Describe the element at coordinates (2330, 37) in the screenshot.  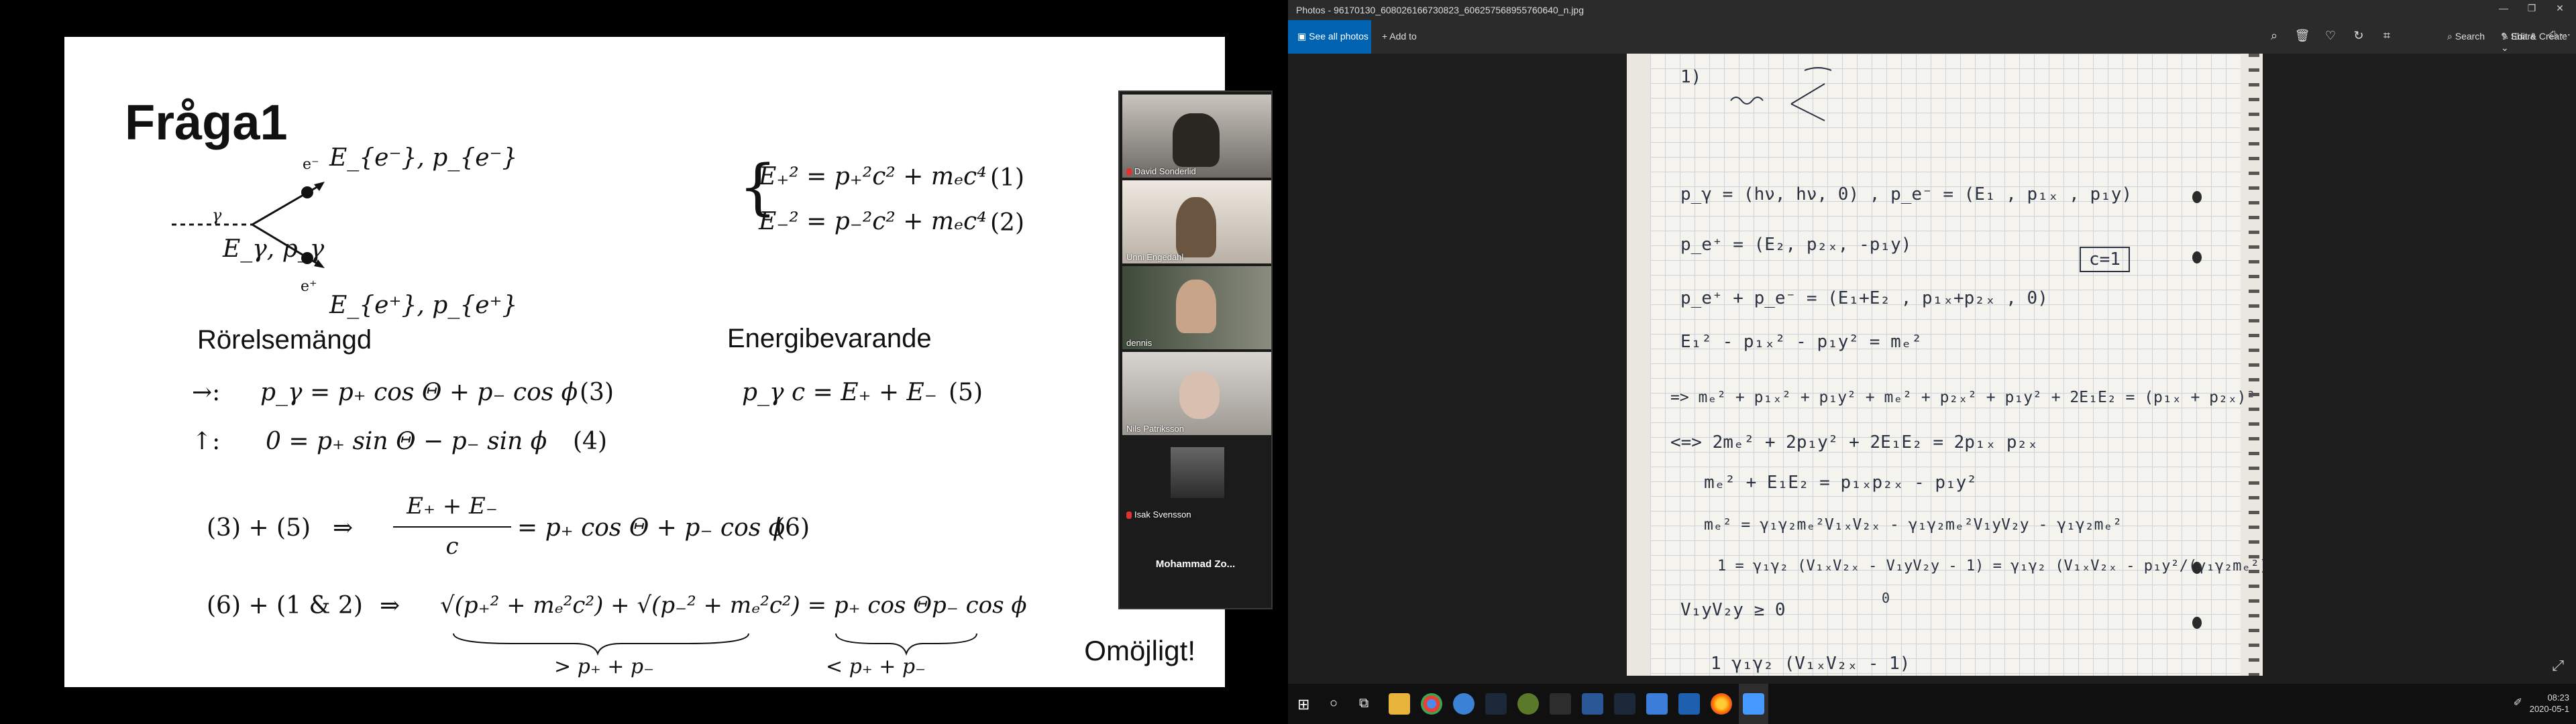
I see `favorite-icon: ♡` at that location.